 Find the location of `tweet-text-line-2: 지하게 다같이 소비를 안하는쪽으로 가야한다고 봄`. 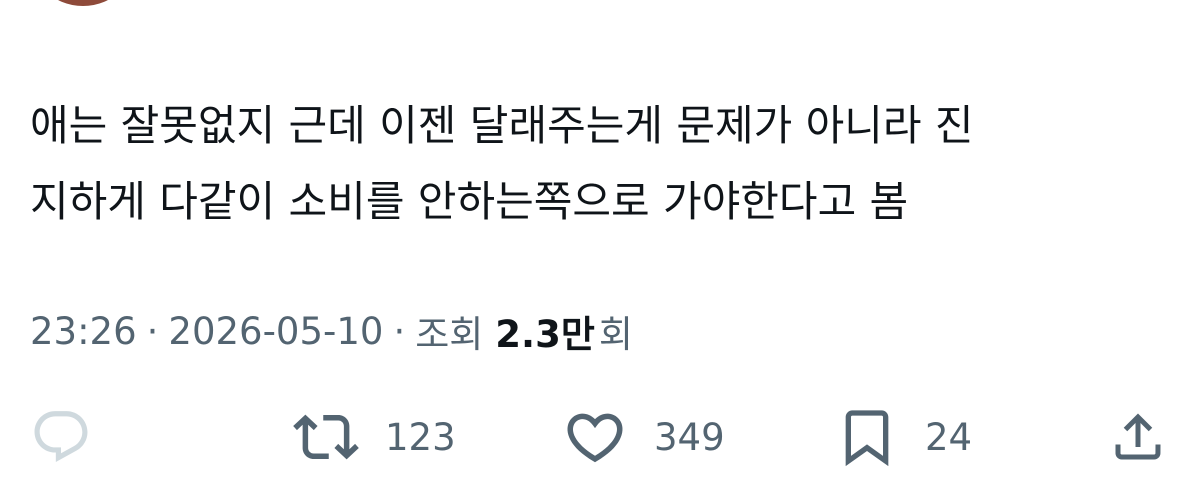

tweet-text-line-2: 지하게 다같이 소비를 안하는쪽으로 가야한다고 봄 is located at coordinates (469, 201).